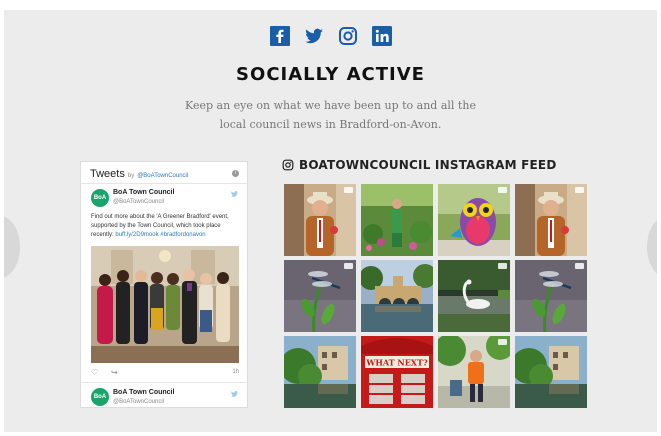 Image resolution: width=661 pixels, height=436 pixels. Describe the element at coordinates (397, 296) in the screenshot. I see `instagram-post-town-bridge` at that location.